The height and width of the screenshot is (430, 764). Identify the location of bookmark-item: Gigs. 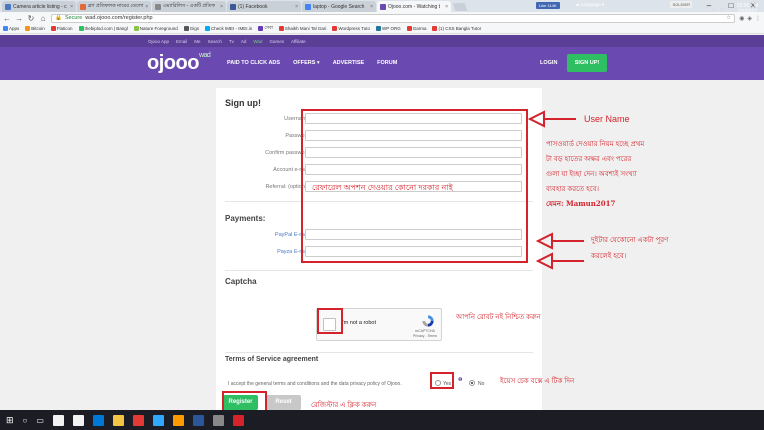
(191, 28).